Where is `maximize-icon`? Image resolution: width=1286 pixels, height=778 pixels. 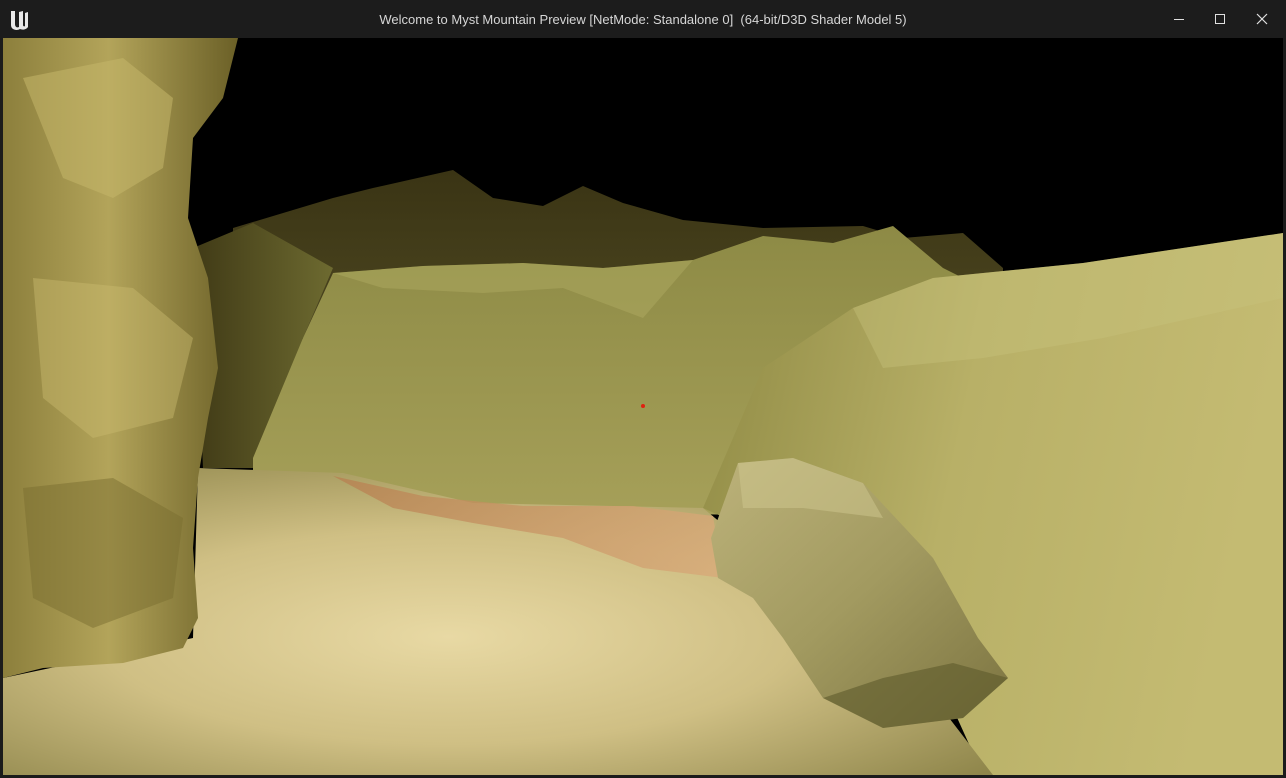 maximize-icon is located at coordinates (1220, 19).